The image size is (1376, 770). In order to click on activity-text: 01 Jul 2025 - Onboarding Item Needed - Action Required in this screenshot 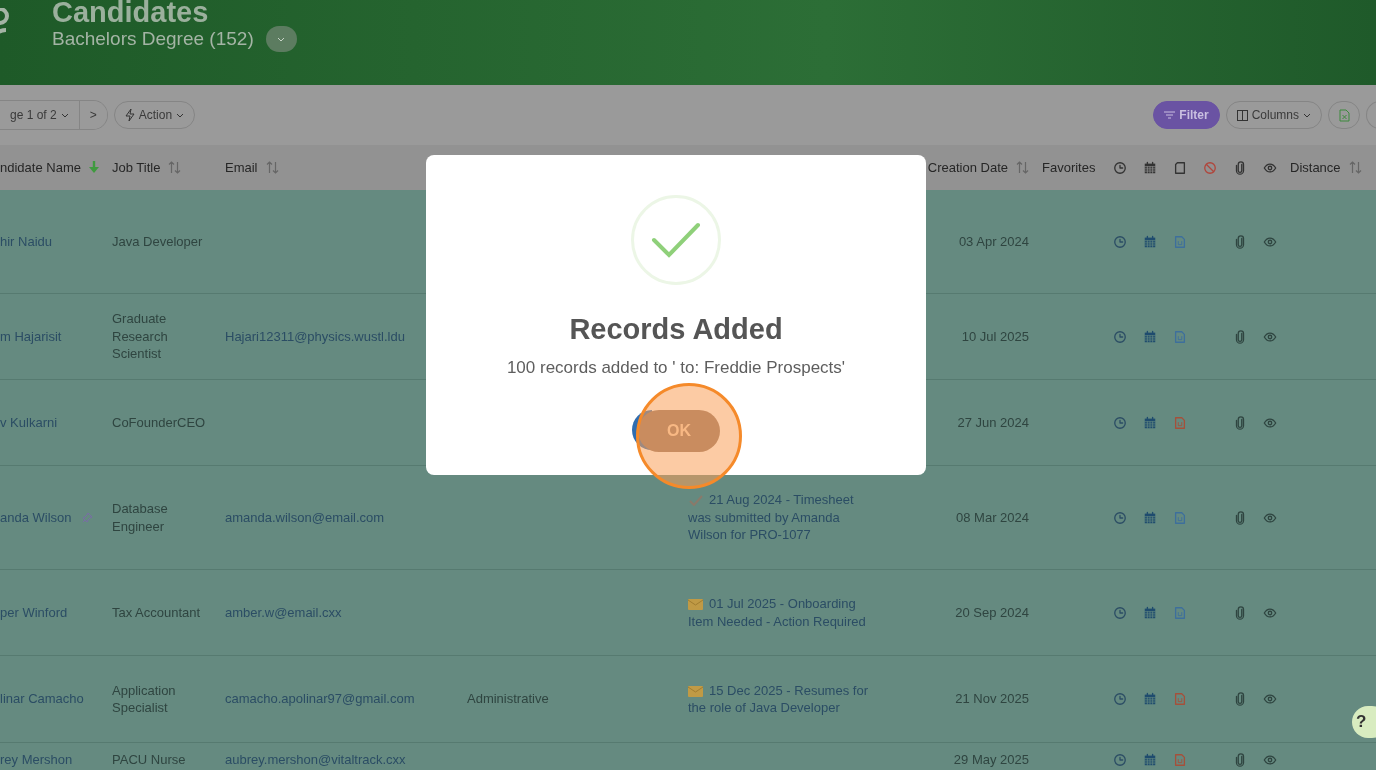, I will do `click(777, 612)`.